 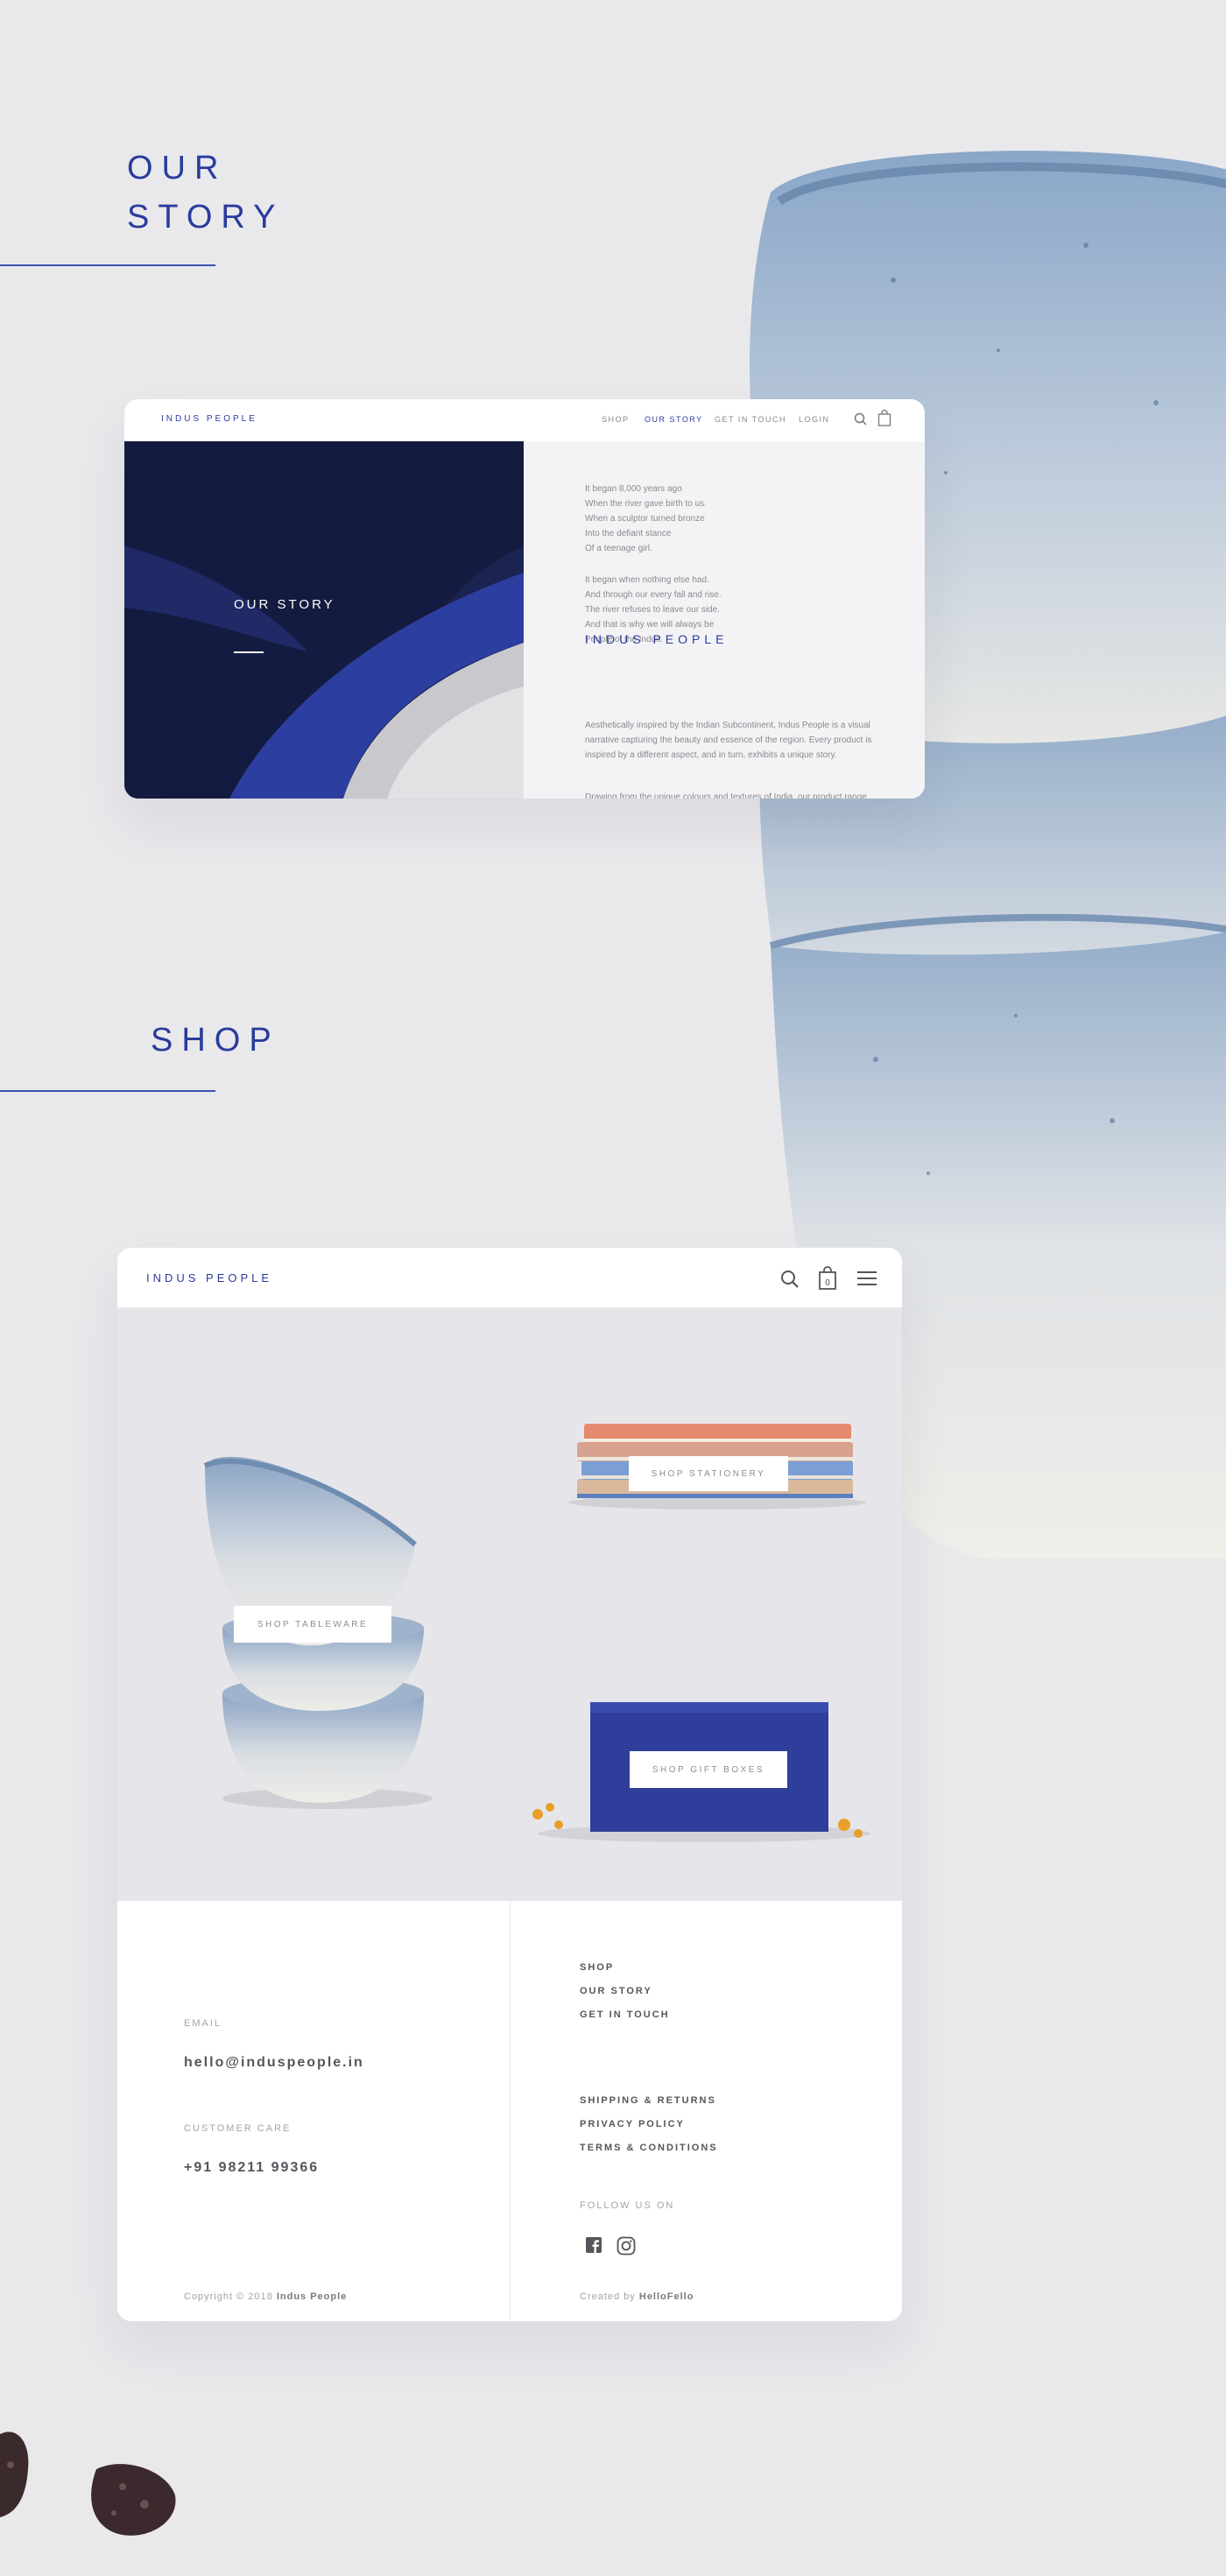 What do you see at coordinates (674, 419) in the screenshot?
I see `nav-our-story: OUR STORY` at bounding box center [674, 419].